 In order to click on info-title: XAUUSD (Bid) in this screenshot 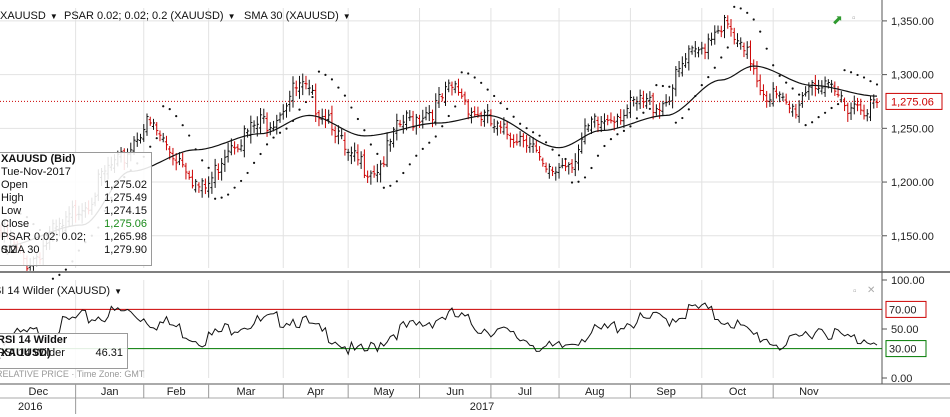, I will do `click(38, 159)`.